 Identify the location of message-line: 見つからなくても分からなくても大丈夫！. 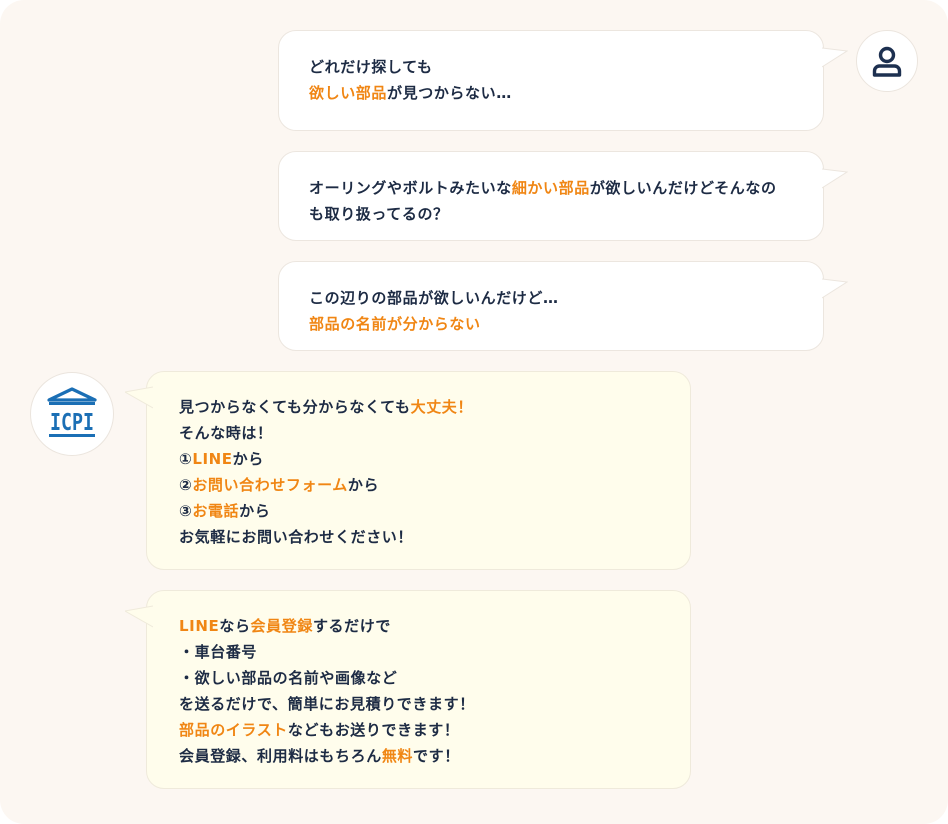
(418, 407).